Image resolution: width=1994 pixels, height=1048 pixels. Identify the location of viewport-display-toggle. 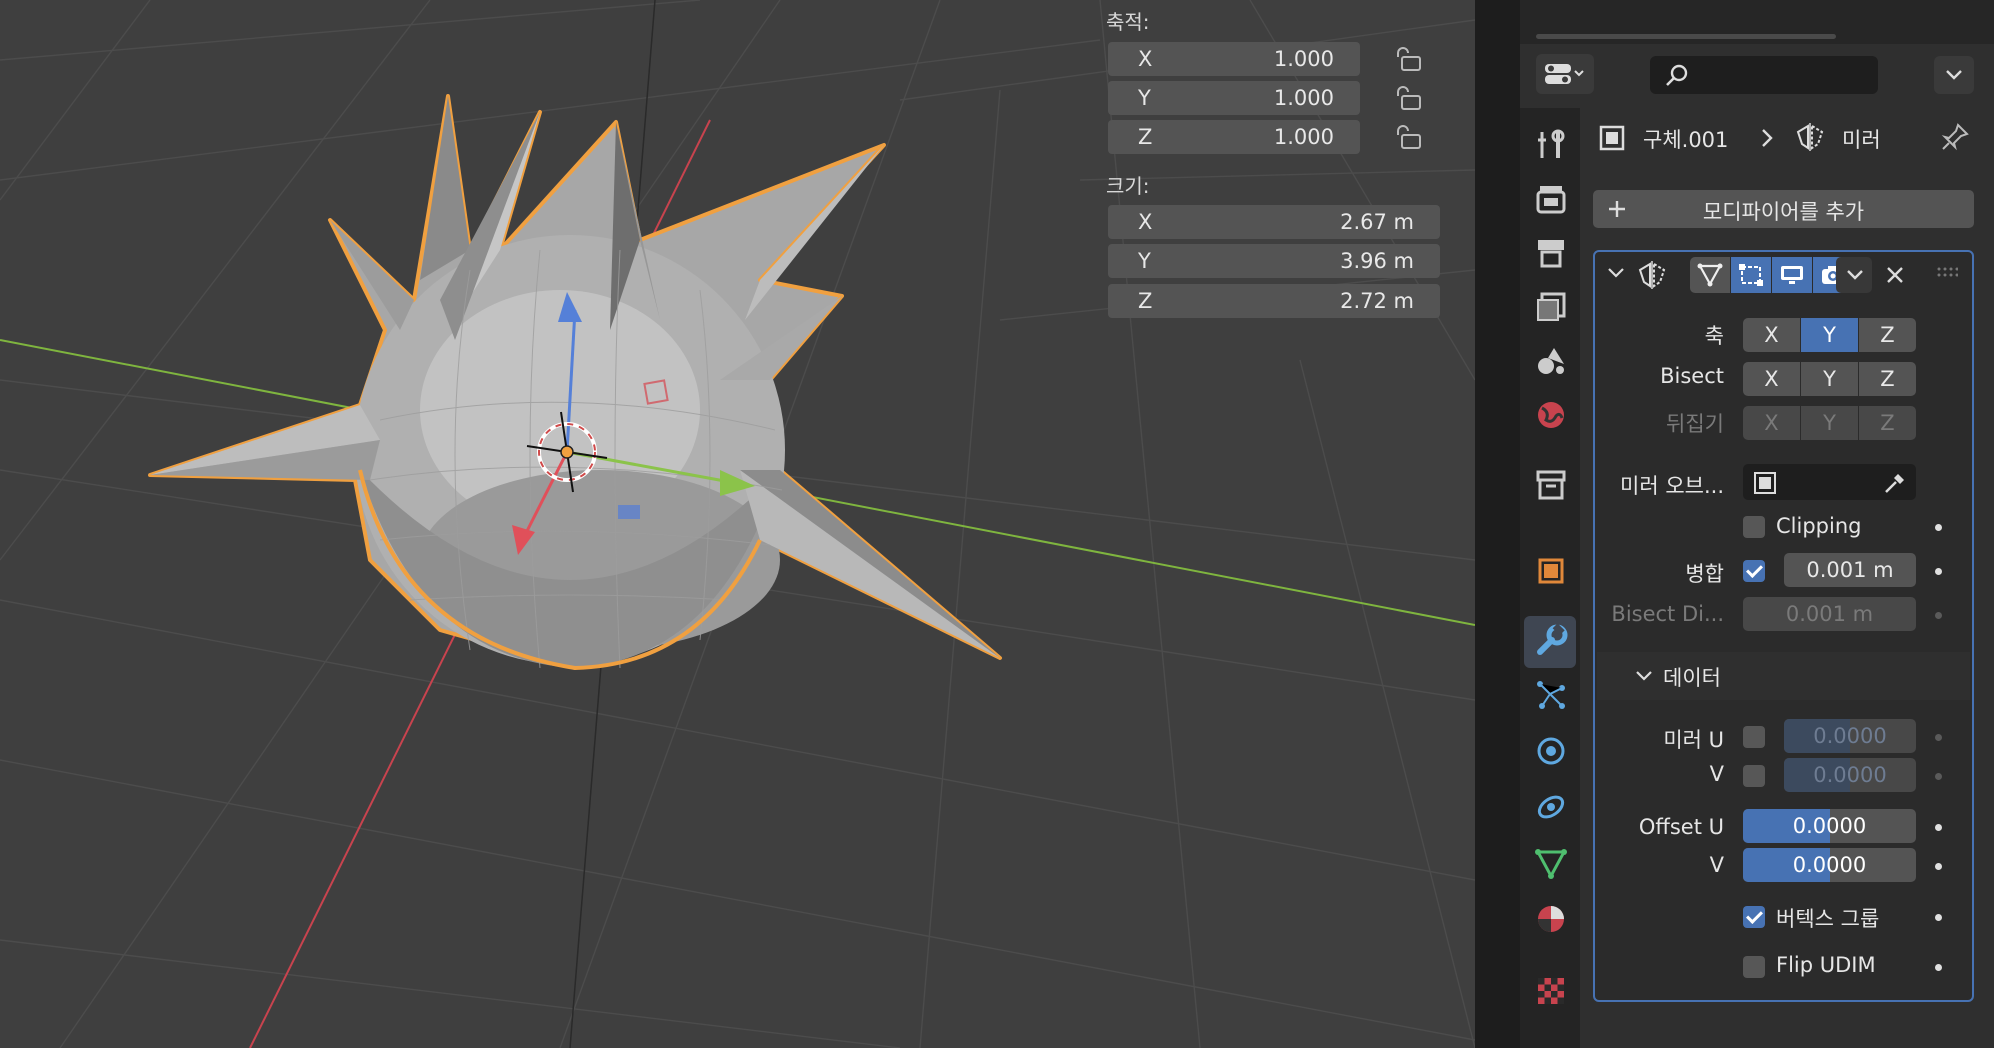
(1792, 275).